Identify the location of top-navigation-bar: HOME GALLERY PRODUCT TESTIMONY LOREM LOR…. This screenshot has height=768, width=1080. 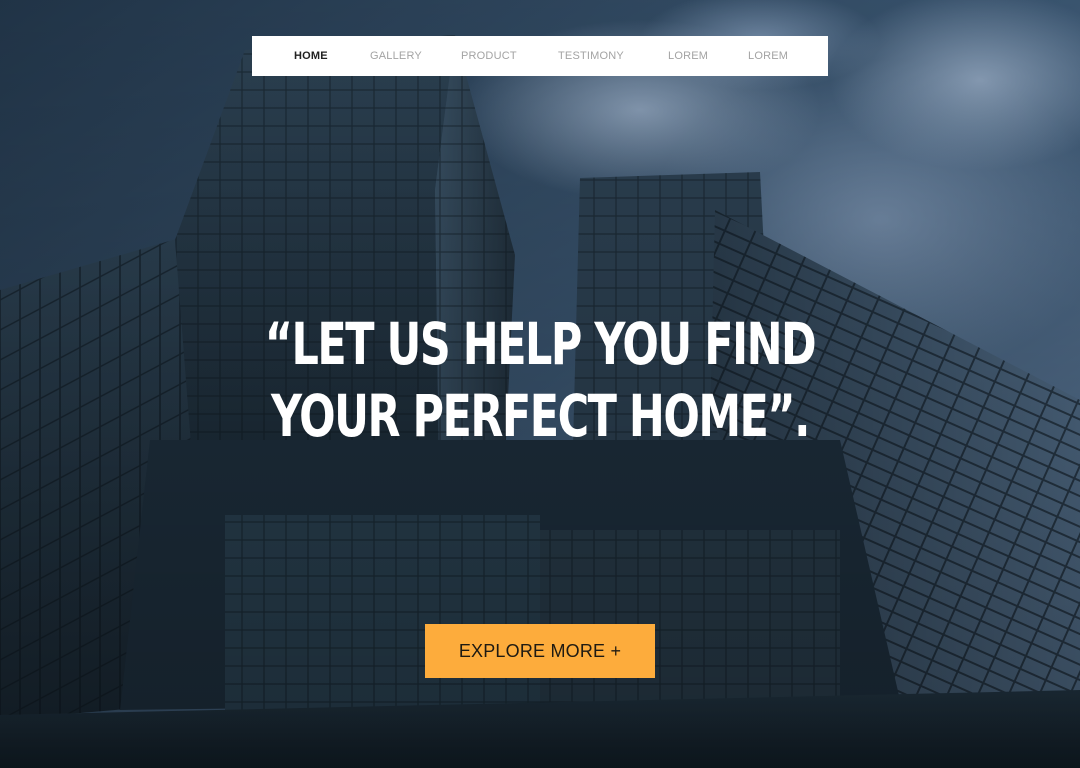
(540, 56).